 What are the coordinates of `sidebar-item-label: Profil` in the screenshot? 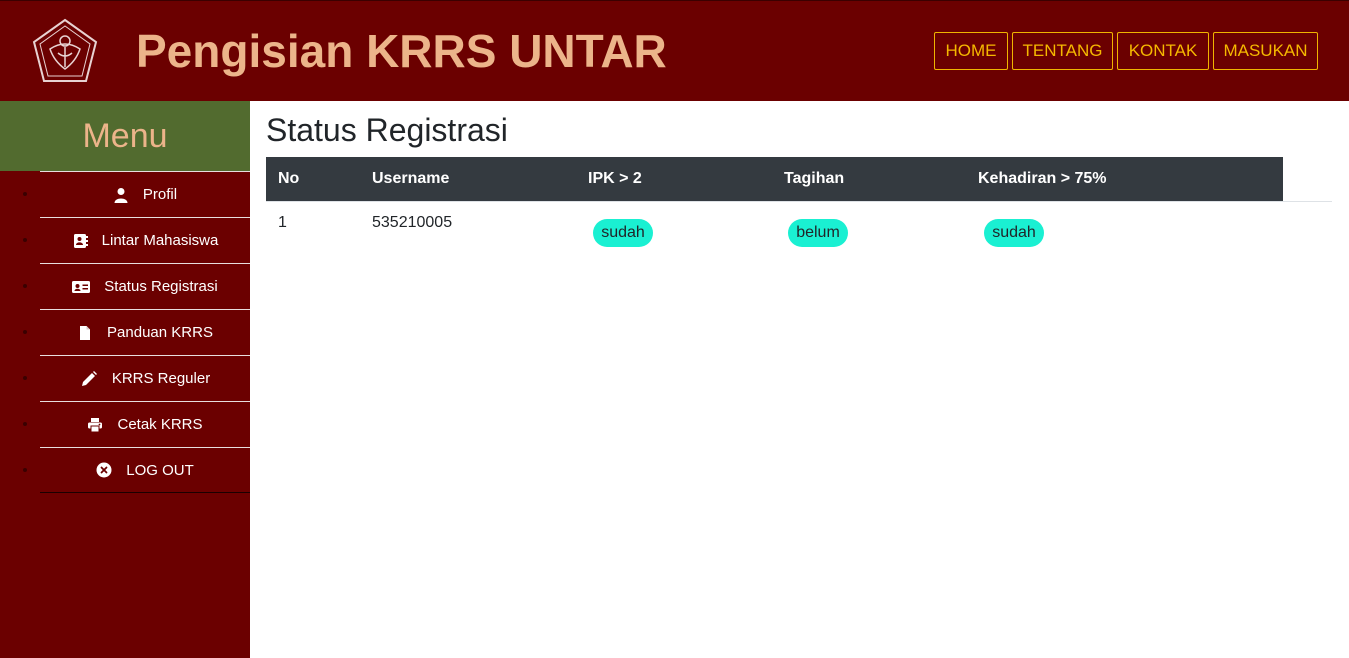 It's located at (160, 194).